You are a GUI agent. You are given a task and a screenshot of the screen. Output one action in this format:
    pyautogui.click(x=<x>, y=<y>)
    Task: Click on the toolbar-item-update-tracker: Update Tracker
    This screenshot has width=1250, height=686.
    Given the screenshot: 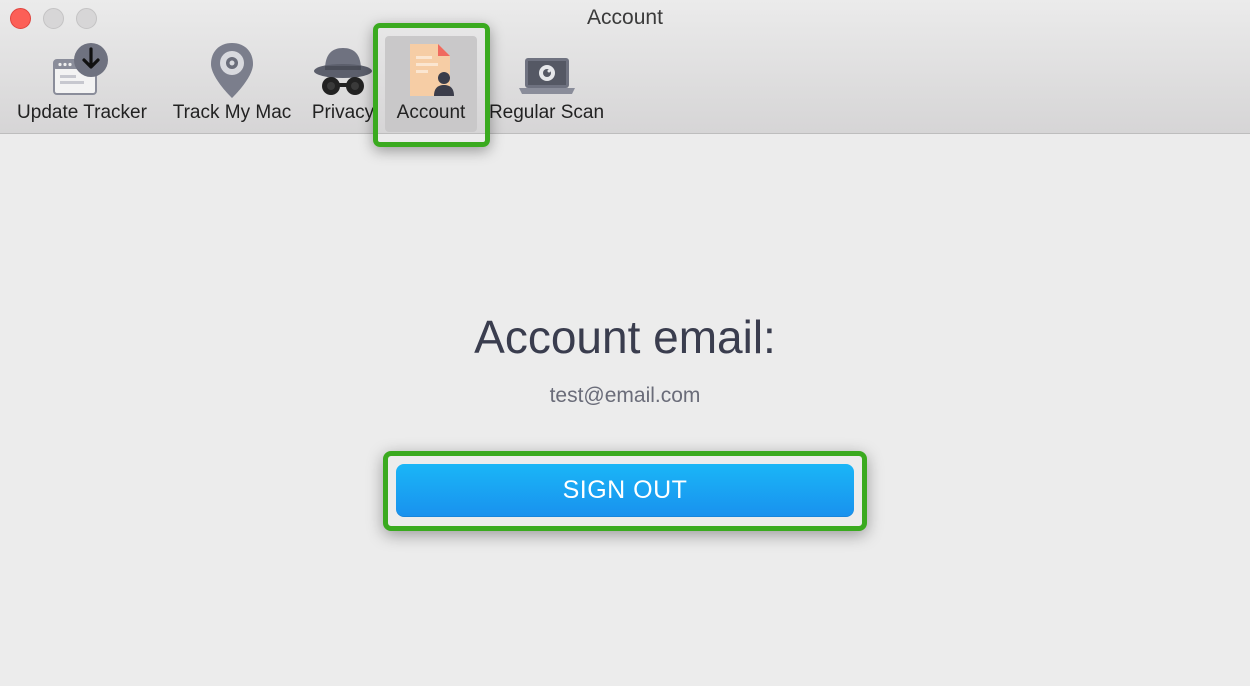 What is the action you would take?
    pyautogui.click(x=82, y=83)
    